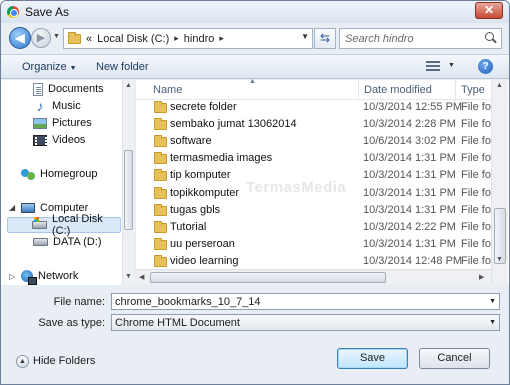  Describe the element at coordinates (451, 65) in the screenshot. I see `view-dropdown-icon: ▼` at that location.